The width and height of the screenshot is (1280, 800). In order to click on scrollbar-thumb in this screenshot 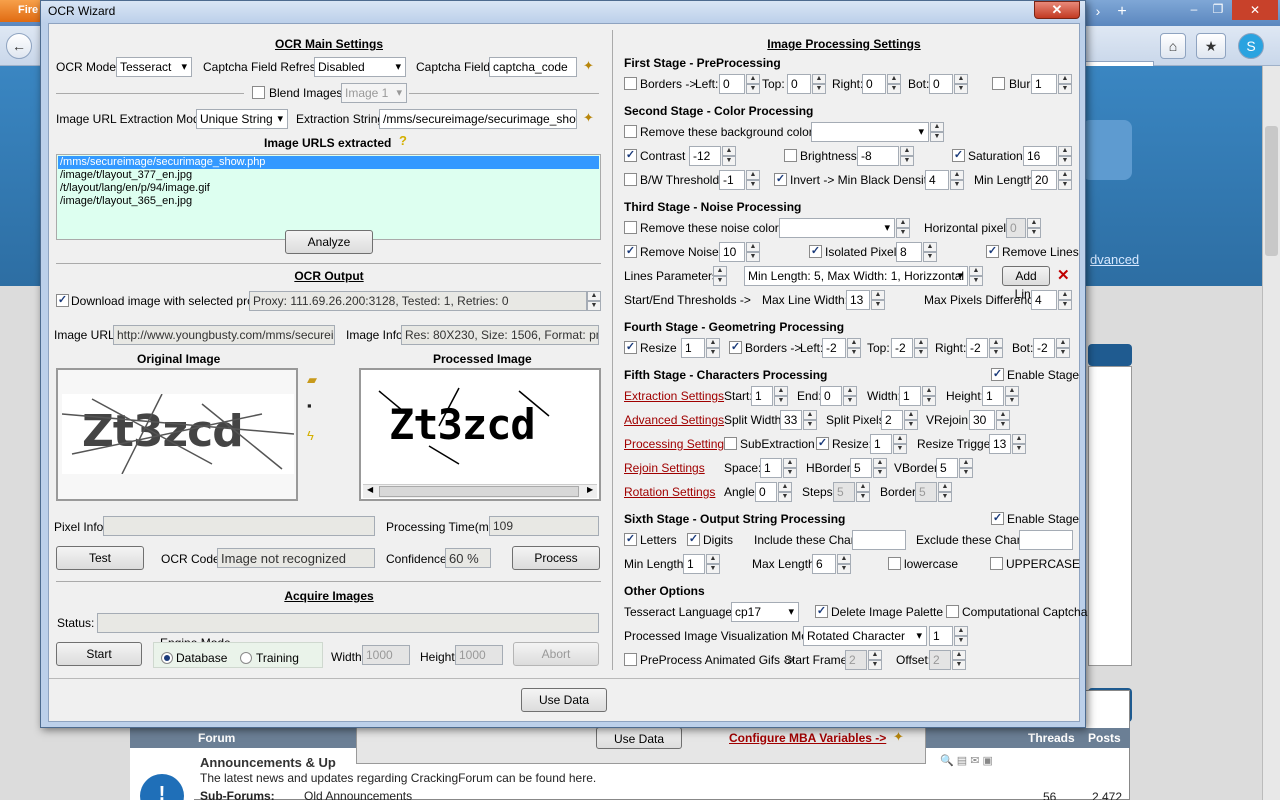, I will do `click(1271, 191)`.